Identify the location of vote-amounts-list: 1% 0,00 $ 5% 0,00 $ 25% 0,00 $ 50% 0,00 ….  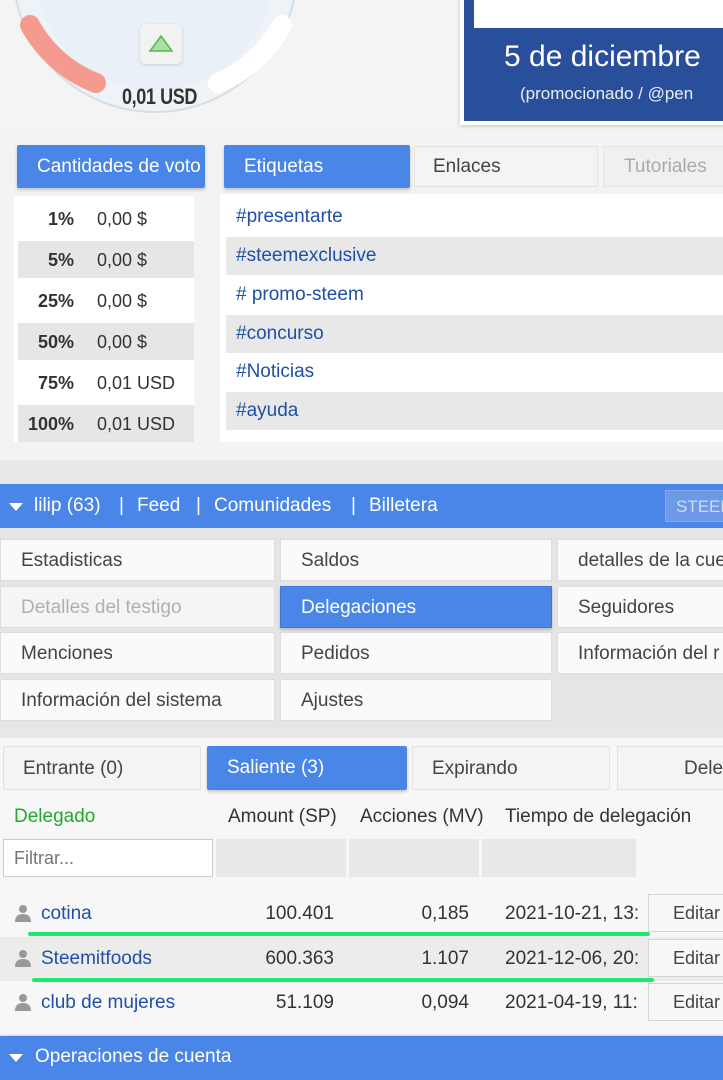
(104, 319).